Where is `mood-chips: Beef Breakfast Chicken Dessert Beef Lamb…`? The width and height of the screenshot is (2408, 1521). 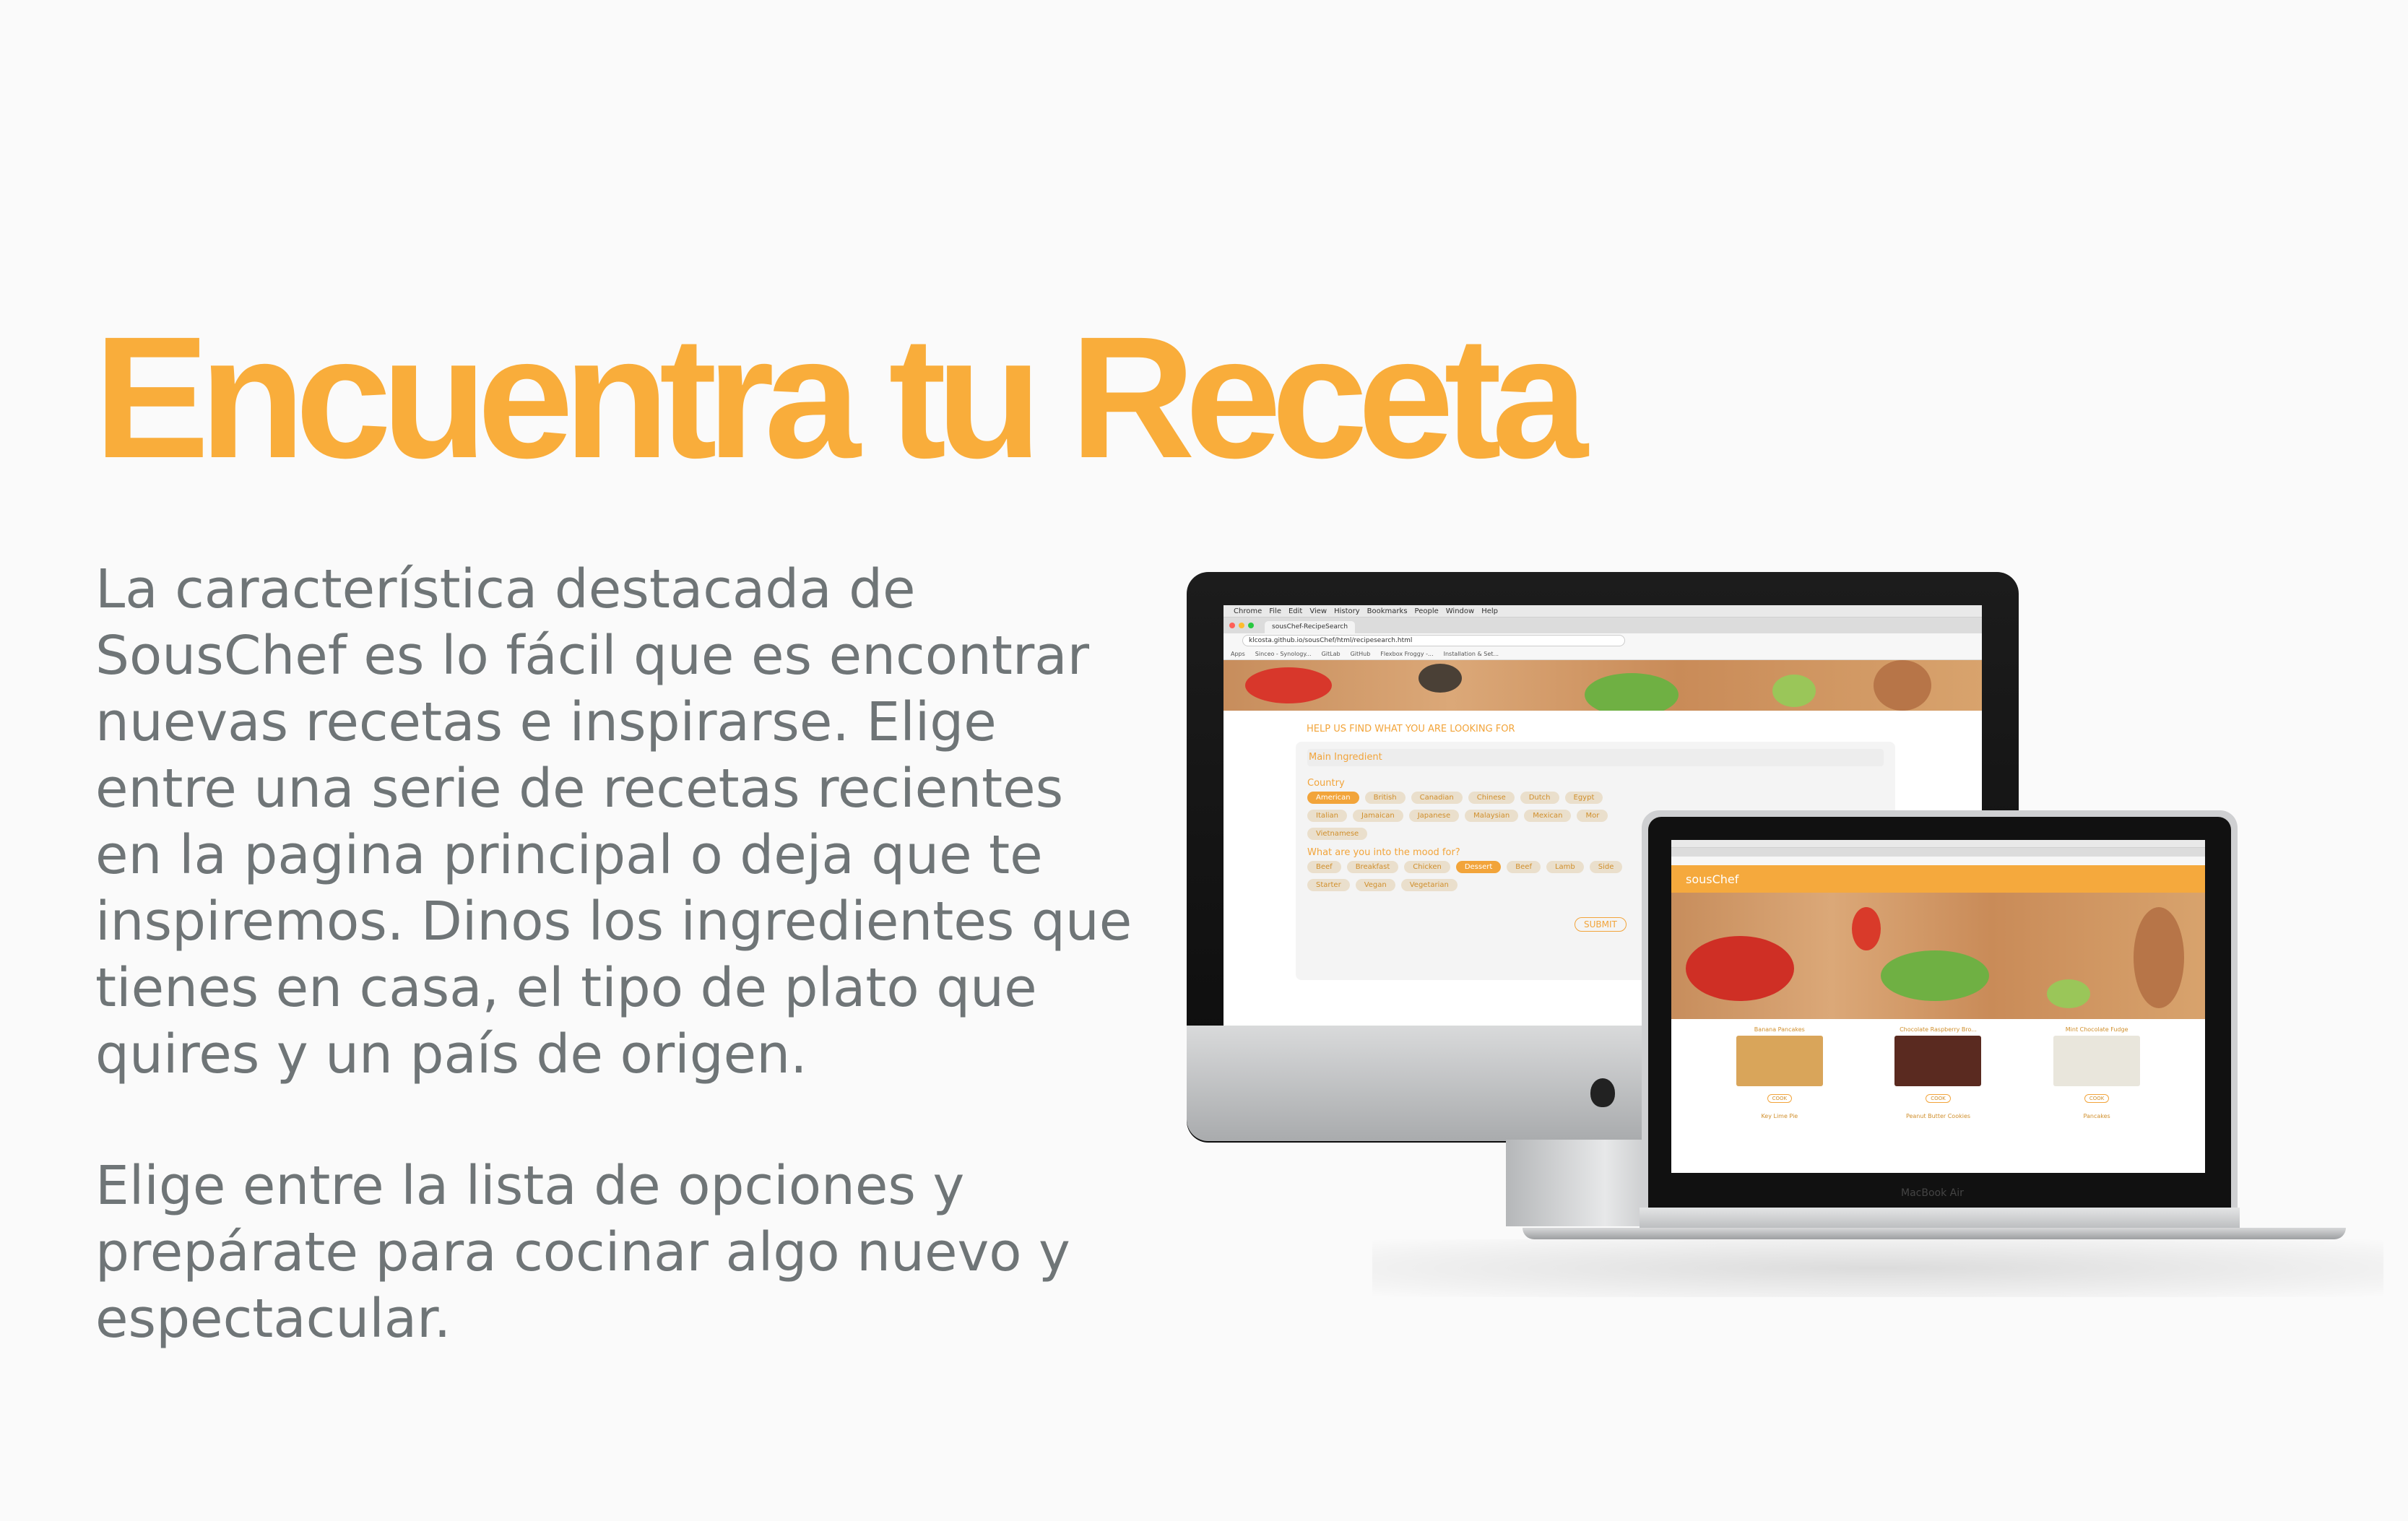
mood-chips: Beef Breakfast Chicken Dessert Beef Lamb… is located at coordinates (1477, 876).